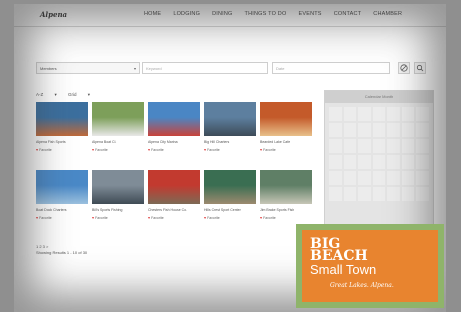 The width and height of the screenshot is (461, 312). What do you see at coordinates (118, 210) in the screenshot?
I see `listing-name: Bill's Sports Fishing` at bounding box center [118, 210].